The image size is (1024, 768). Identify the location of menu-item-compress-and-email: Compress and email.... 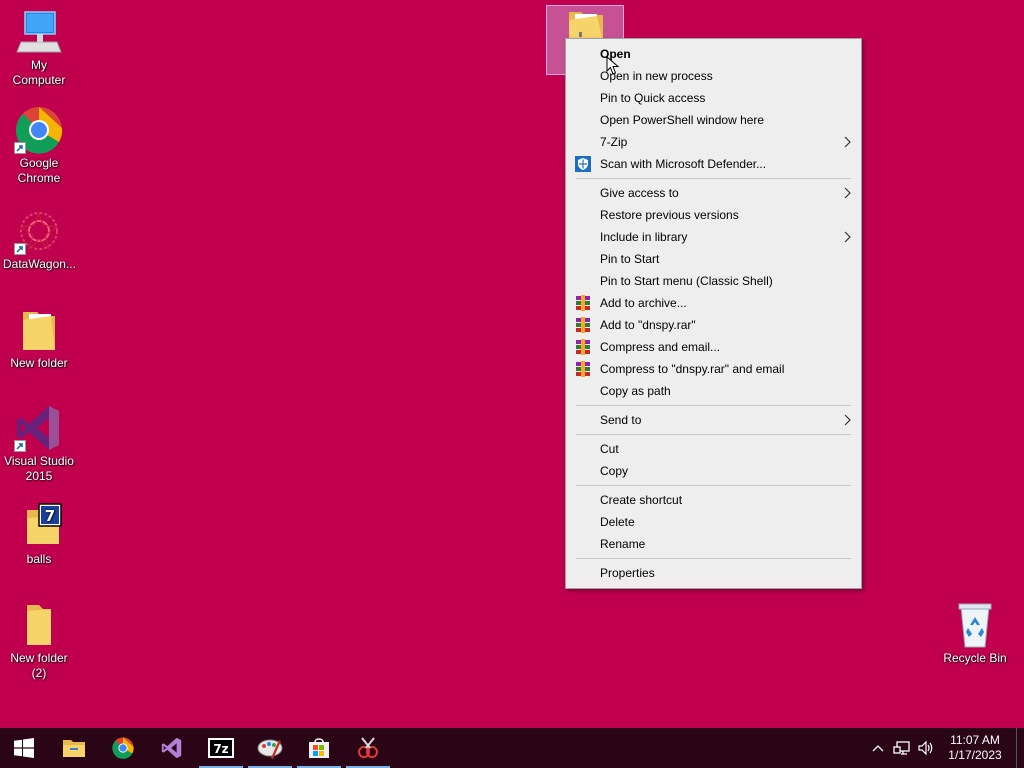
(713, 347).